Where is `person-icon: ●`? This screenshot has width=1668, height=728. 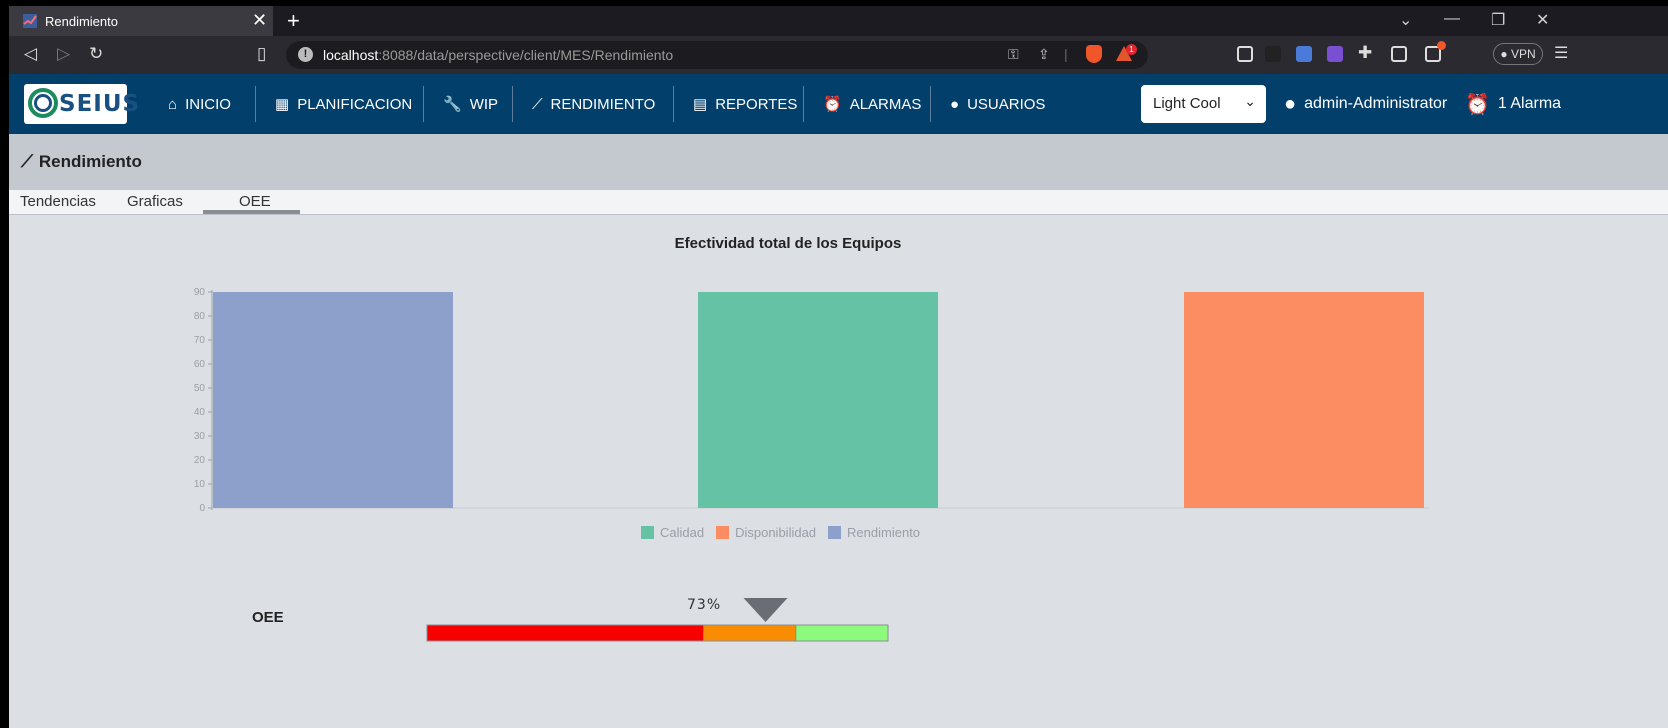 person-icon: ● is located at coordinates (955, 104).